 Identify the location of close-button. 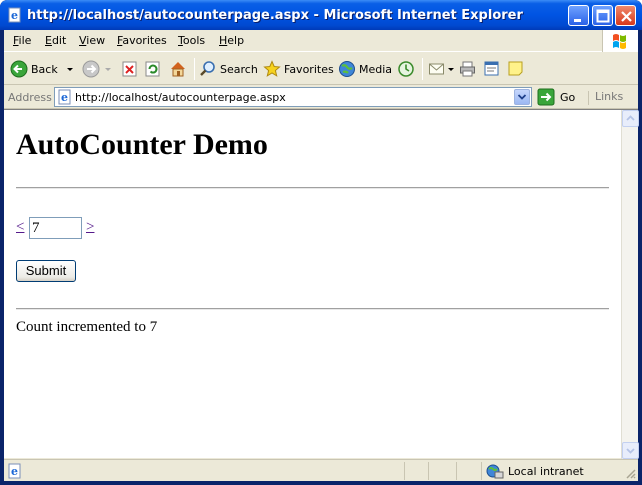
(625, 15).